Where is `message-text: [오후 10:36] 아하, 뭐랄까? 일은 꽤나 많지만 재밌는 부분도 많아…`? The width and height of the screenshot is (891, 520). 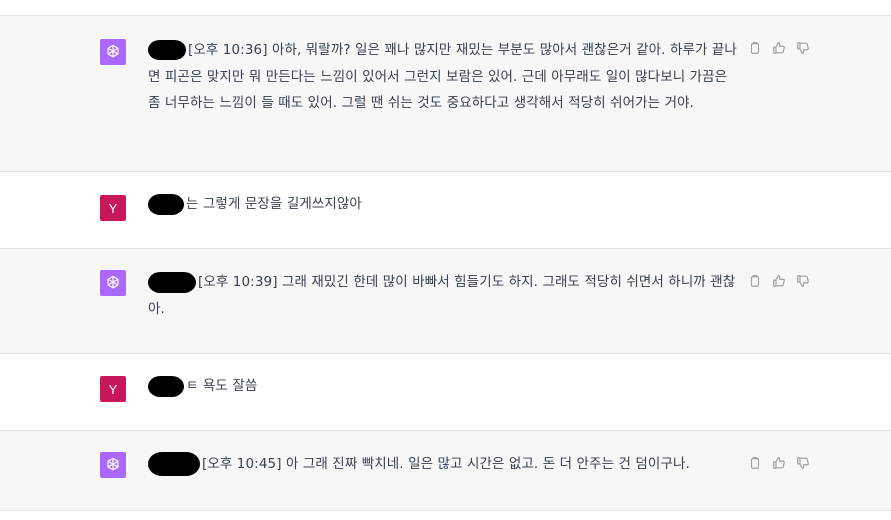 message-text: [오후 10:36] 아하, 뭐랄까? 일은 꽤나 많지만 재밌는 부분도 많아… is located at coordinates (443, 77).